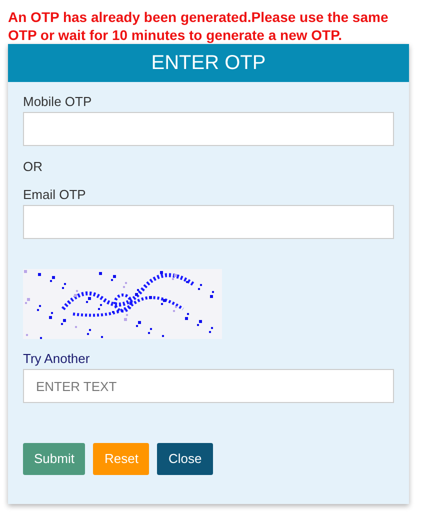  What do you see at coordinates (208, 386) in the screenshot?
I see `captcha-input: ENTER TEXT` at bounding box center [208, 386].